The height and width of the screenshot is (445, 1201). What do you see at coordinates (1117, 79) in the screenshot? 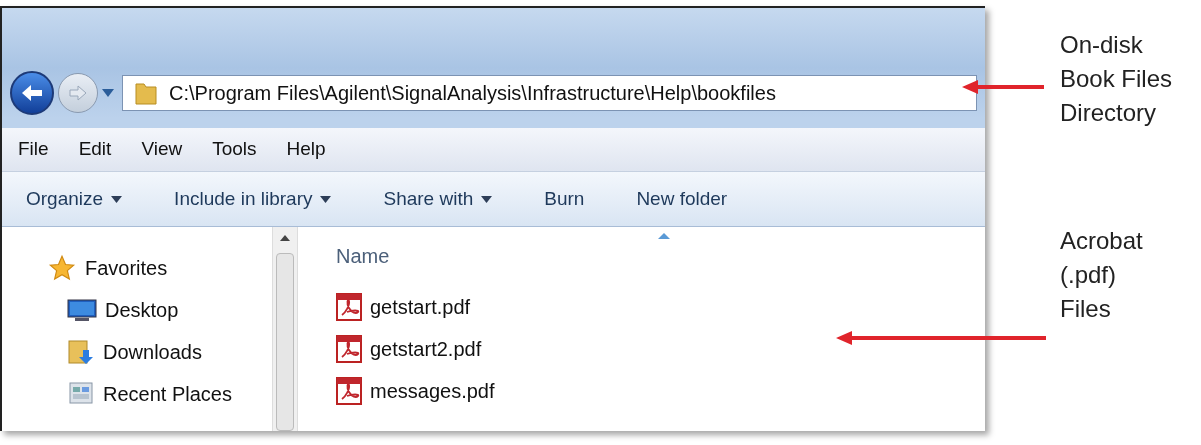
I see `annotation-label: On-disk Book Files Directory` at bounding box center [1117, 79].